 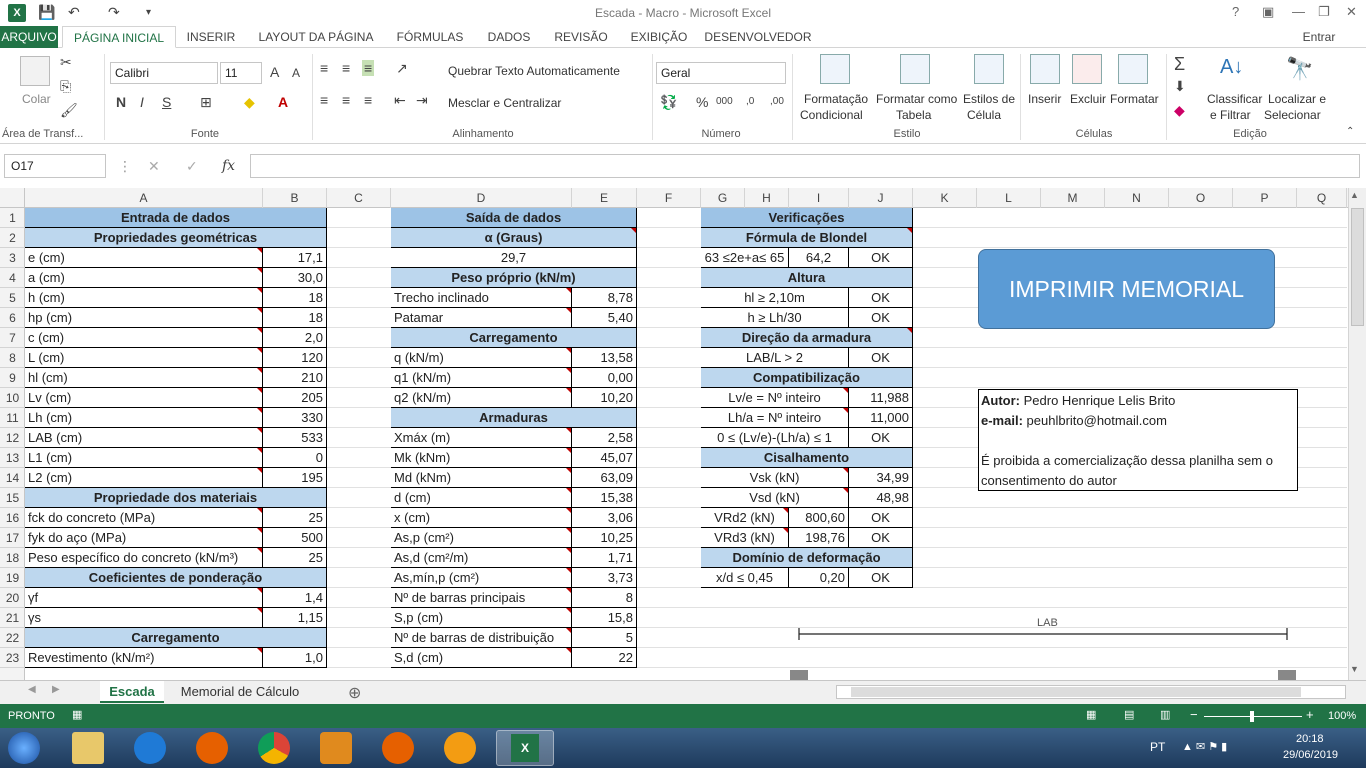 What do you see at coordinates (12, 398) in the screenshot?
I see `row-header: 10` at bounding box center [12, 398].